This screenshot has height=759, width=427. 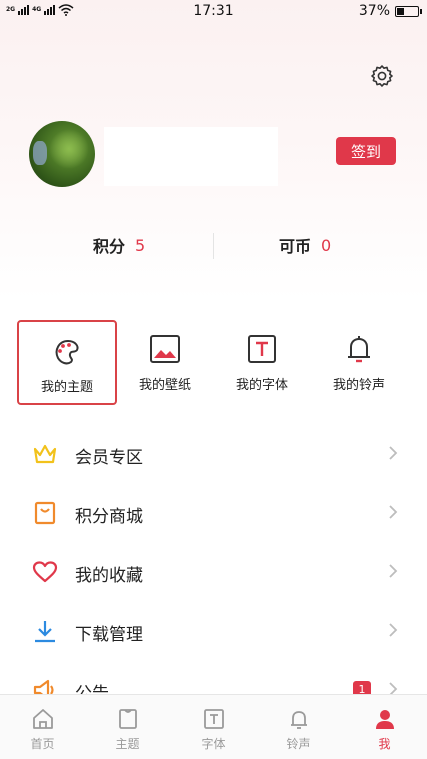 I want to click on tab-ringtones: 铃声, so click(x=298, y=727).